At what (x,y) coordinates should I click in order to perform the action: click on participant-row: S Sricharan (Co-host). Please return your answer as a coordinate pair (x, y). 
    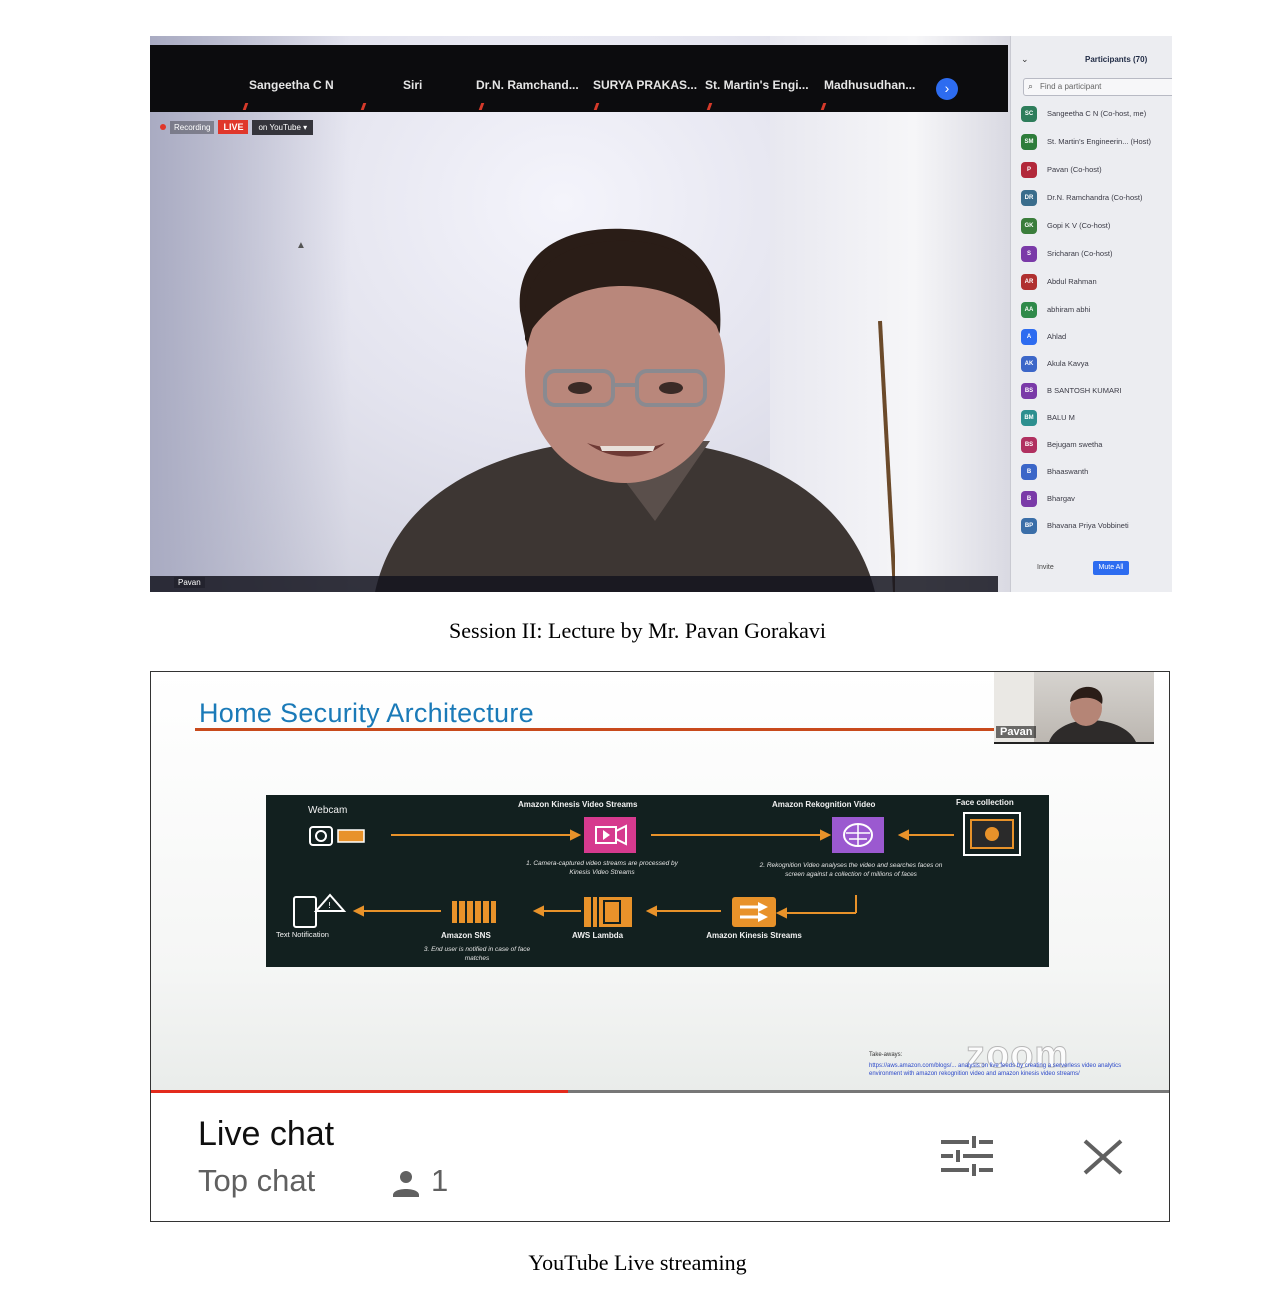
    Looking at the image, I should click on (1096, 254).